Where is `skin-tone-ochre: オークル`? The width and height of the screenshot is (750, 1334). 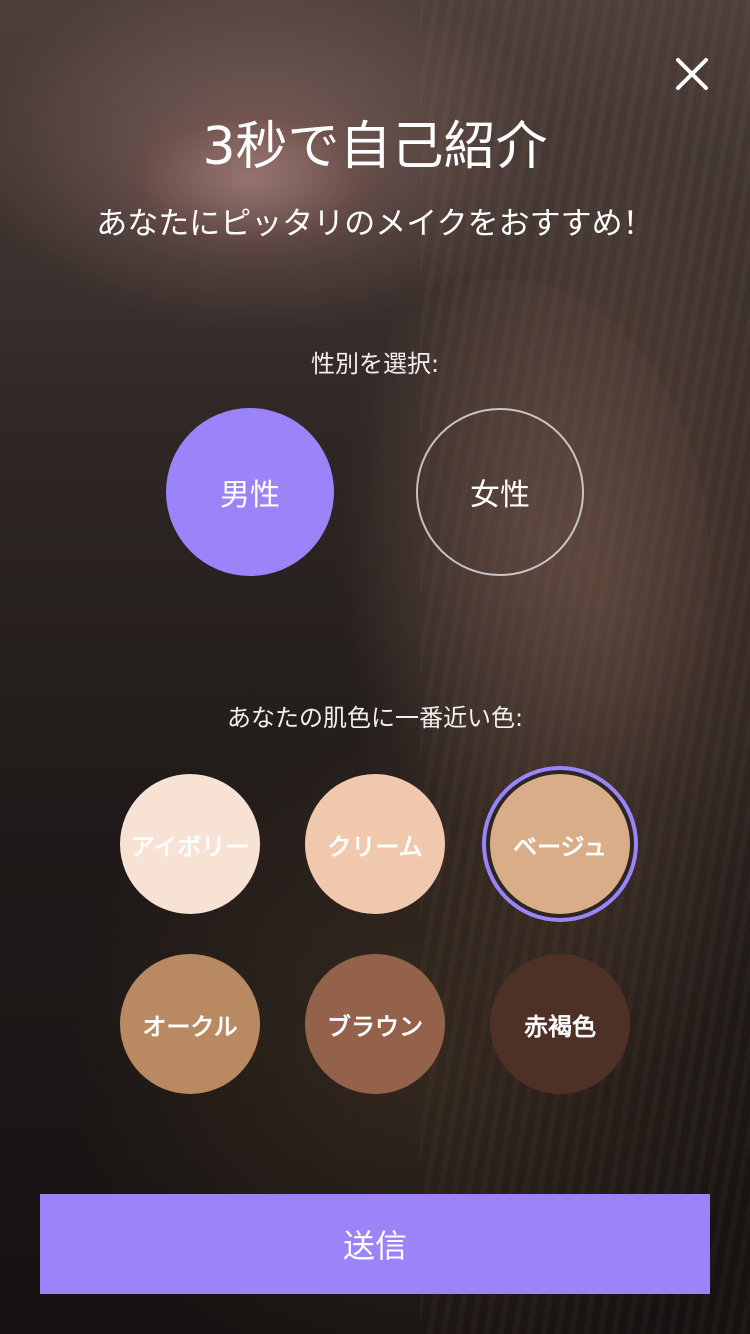
skin-tone-ochre: オークル is located at coordinates (190, 1024).